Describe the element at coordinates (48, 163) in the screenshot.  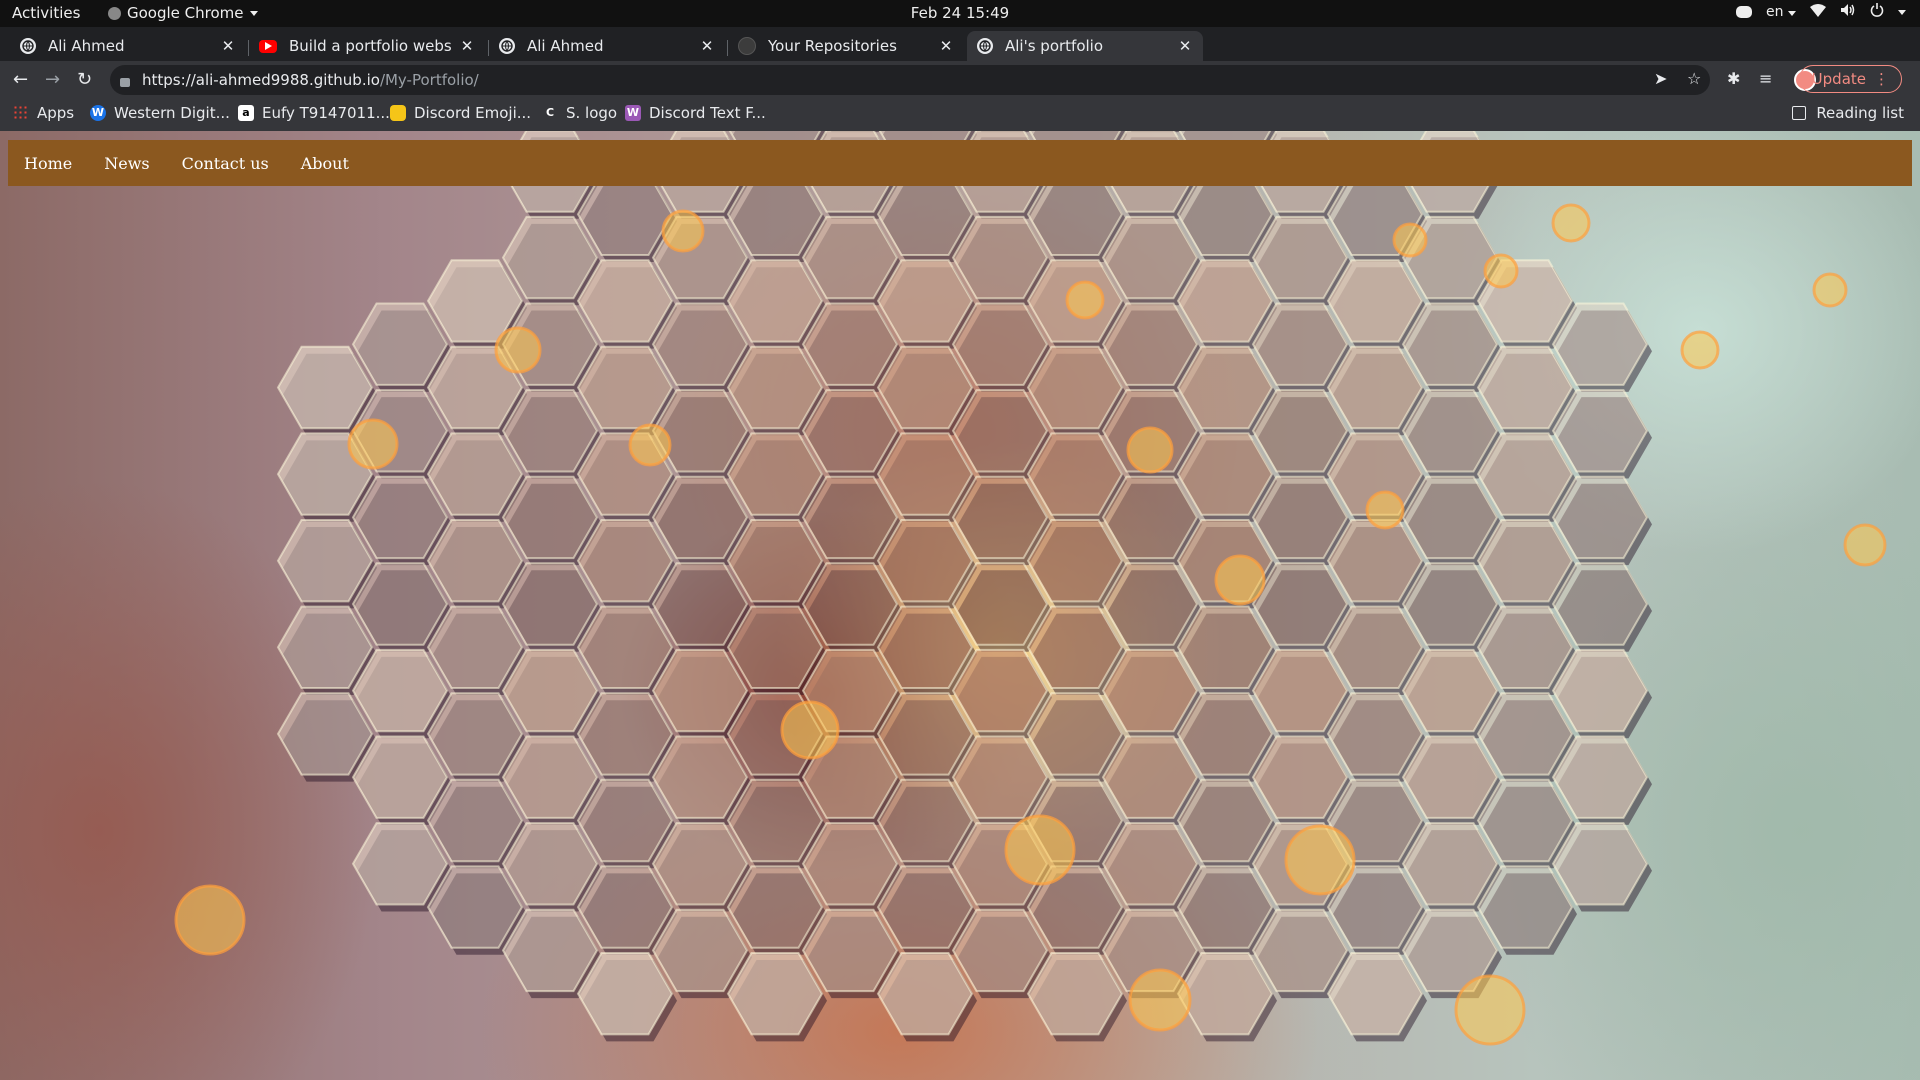
I see `nav-link-home: Home` at that location.